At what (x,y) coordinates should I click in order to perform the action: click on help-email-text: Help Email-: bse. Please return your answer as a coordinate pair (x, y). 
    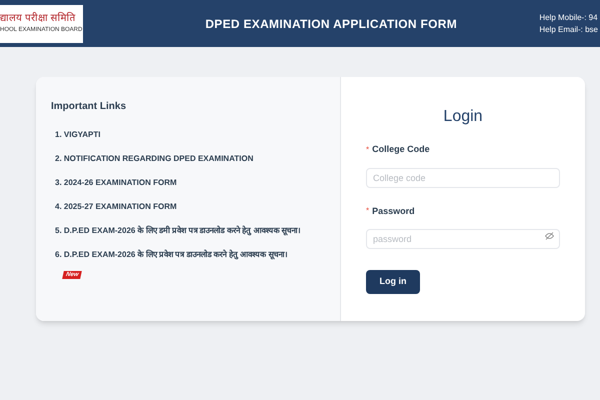
    Looking at the image, I should click on (568, 30).